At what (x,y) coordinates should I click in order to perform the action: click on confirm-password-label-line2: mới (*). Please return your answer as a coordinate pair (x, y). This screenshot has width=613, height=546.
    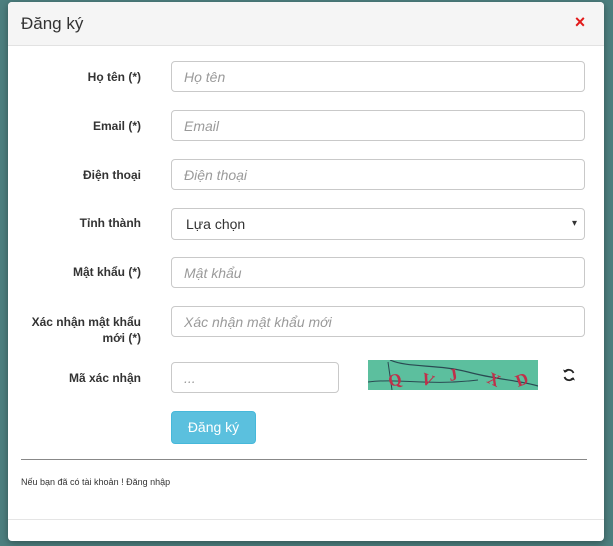
    Looking at the image, I should click on (121, 338).